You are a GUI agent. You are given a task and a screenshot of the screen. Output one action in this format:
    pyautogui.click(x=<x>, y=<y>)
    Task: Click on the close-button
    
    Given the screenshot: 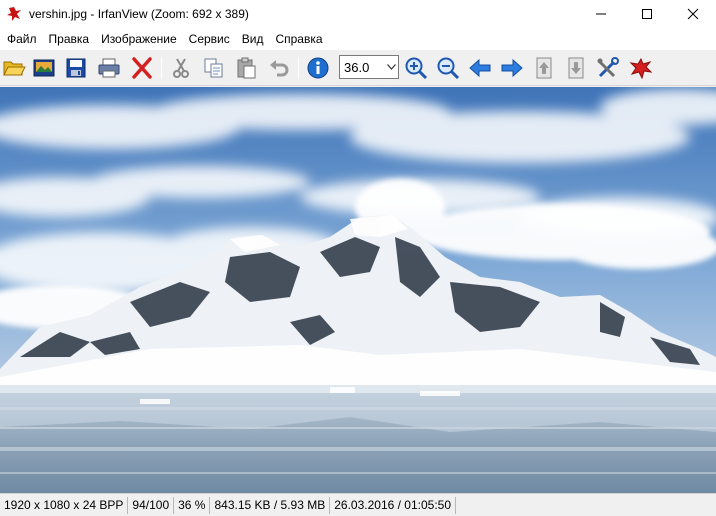 What is the action you would take?
    pyautogui.click(x=693, y=14)
    